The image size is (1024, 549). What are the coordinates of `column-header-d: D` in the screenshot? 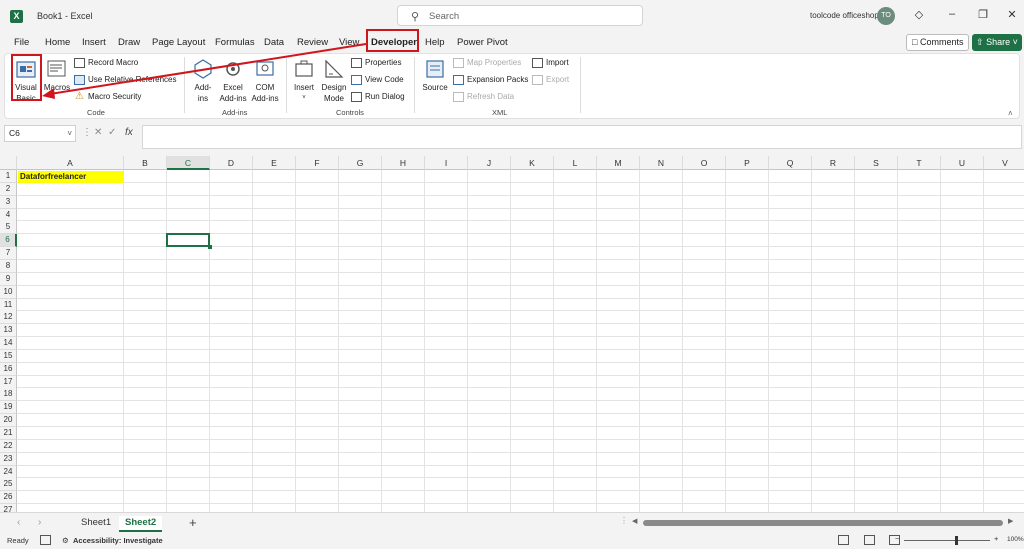 It's located at (231, 163).